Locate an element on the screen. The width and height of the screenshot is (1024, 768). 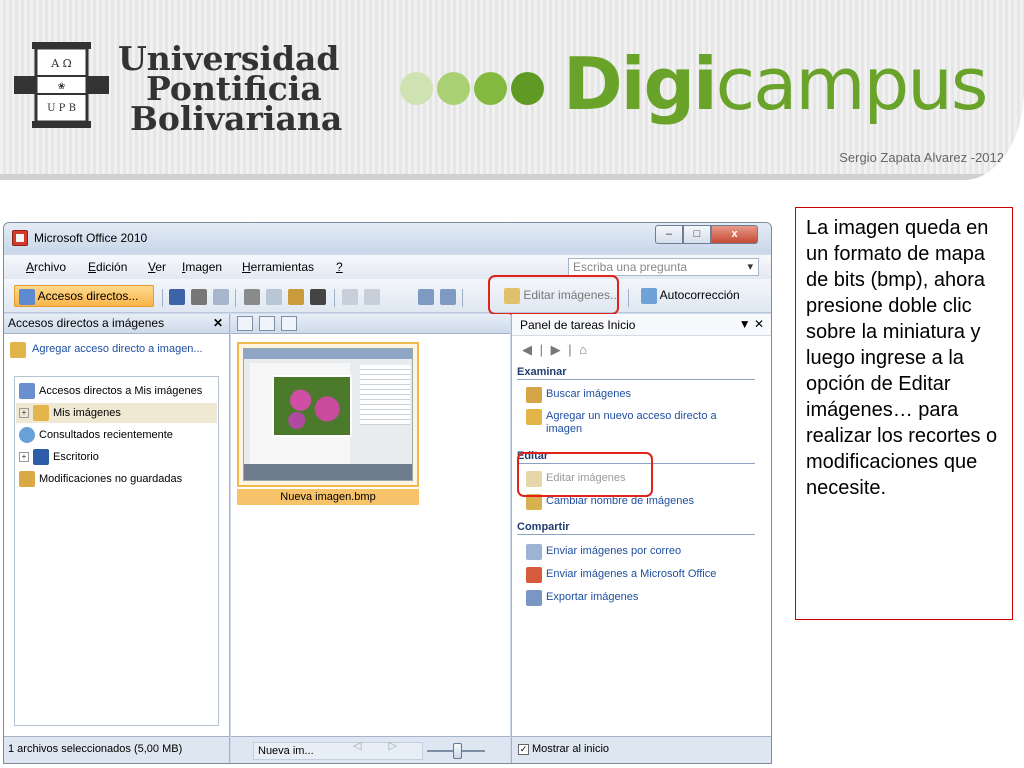
maximize-button: □ is located at coordinates (697, 234).